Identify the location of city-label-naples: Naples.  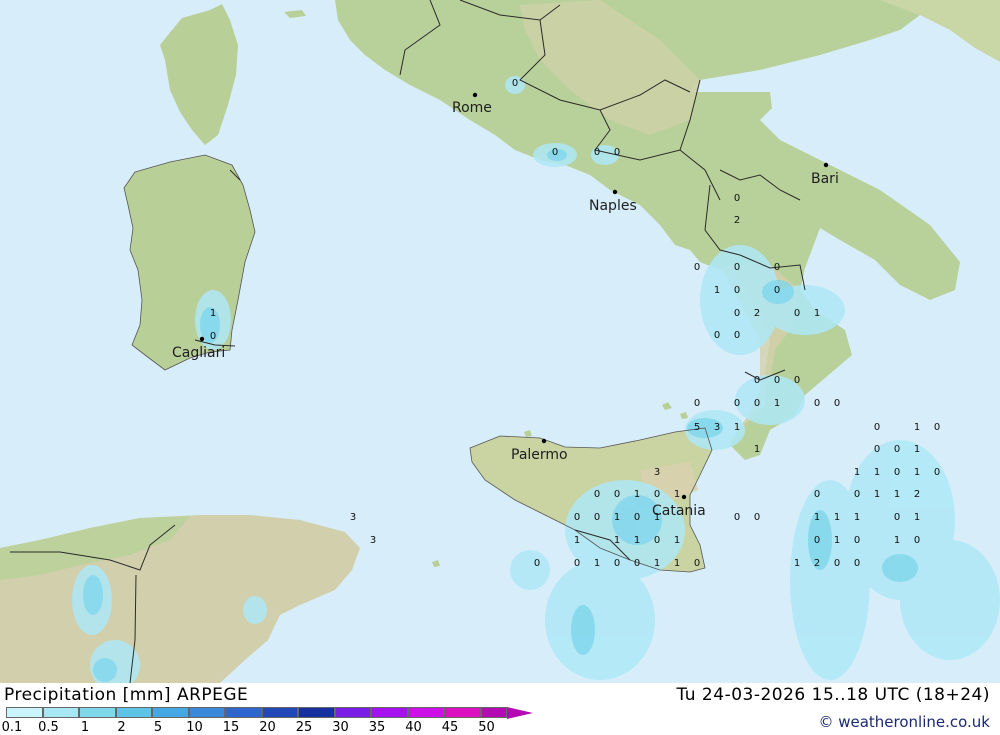
(613, 206).